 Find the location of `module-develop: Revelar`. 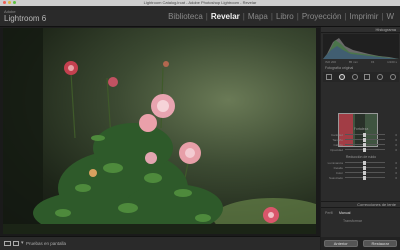

module-develop: Revelar is located at coordinates (225, 16).